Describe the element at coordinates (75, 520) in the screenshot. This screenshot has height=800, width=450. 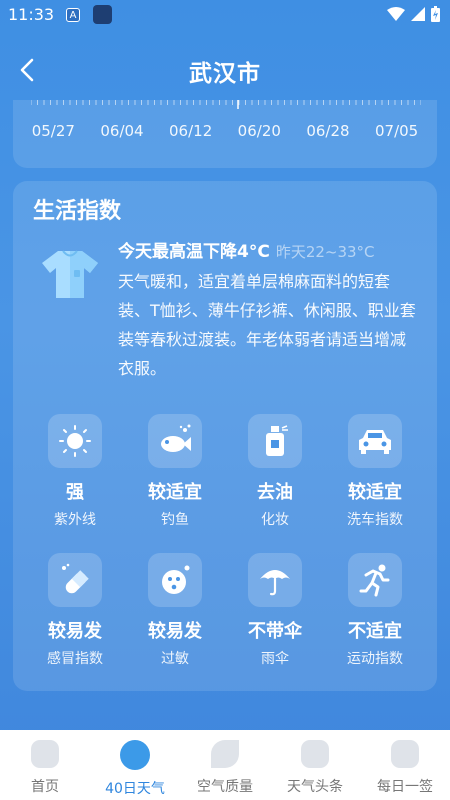
I see `index-label: 紫外线` at that location.